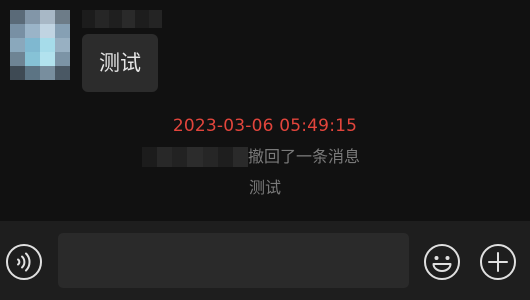 This screenshot has height=300, width=530. What do you see at coordinates (264, 187) in the screenshot?
I see `recalled-content: 测试` at bounding box center [264, 187].